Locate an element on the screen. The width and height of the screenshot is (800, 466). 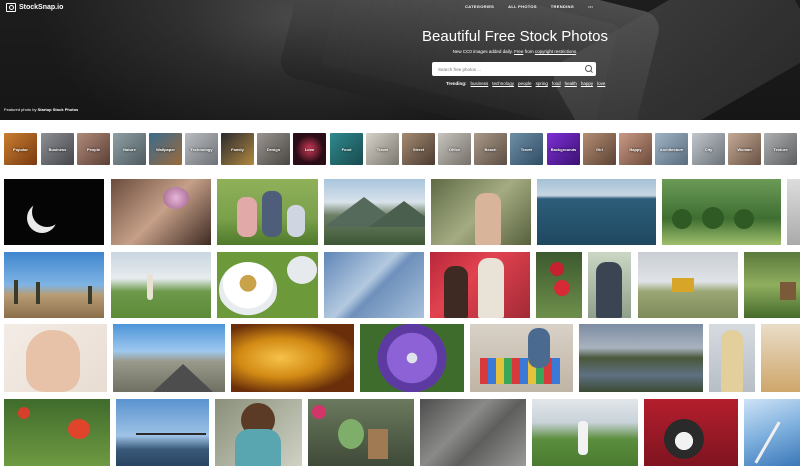
category-tile-popular: Popular is located at coordinates (20, 149).